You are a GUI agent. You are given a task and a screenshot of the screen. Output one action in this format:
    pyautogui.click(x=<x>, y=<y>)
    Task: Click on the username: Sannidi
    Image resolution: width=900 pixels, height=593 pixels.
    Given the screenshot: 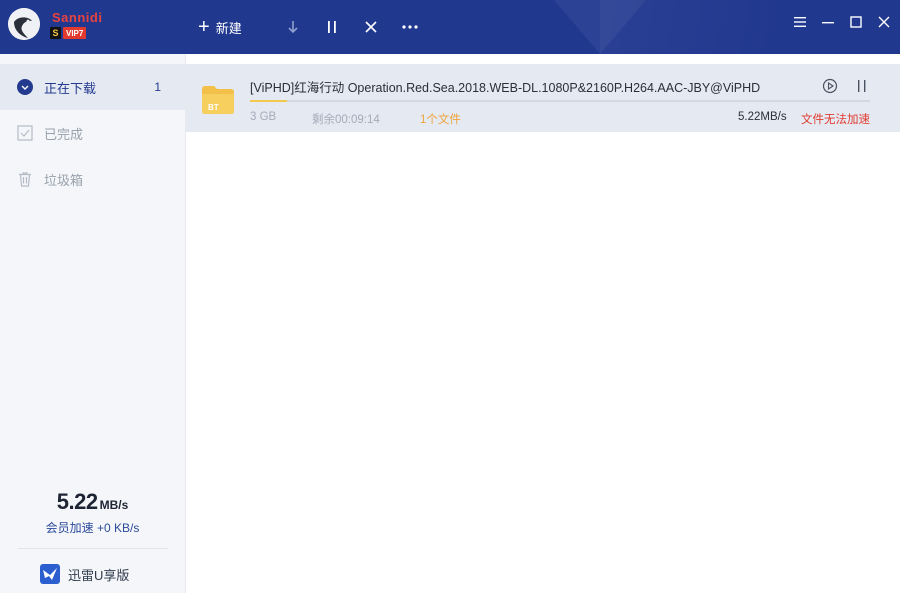 What is the action you would take?
    pyautogui.click(x=77, y=17)
    